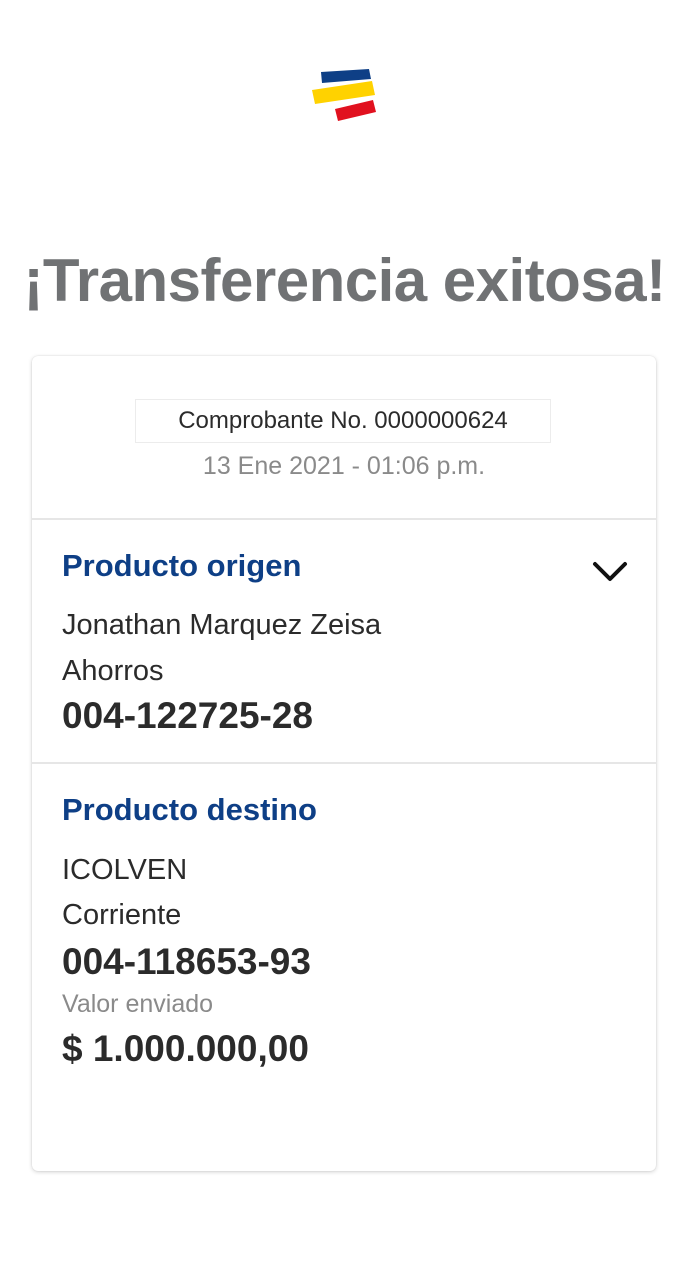 This screenshot has width=689, height=1280. What do you see at coordinates (344, 95) in the screenshot?
I see `bank-flag-logo-icon` at bounding box center [344, 95].